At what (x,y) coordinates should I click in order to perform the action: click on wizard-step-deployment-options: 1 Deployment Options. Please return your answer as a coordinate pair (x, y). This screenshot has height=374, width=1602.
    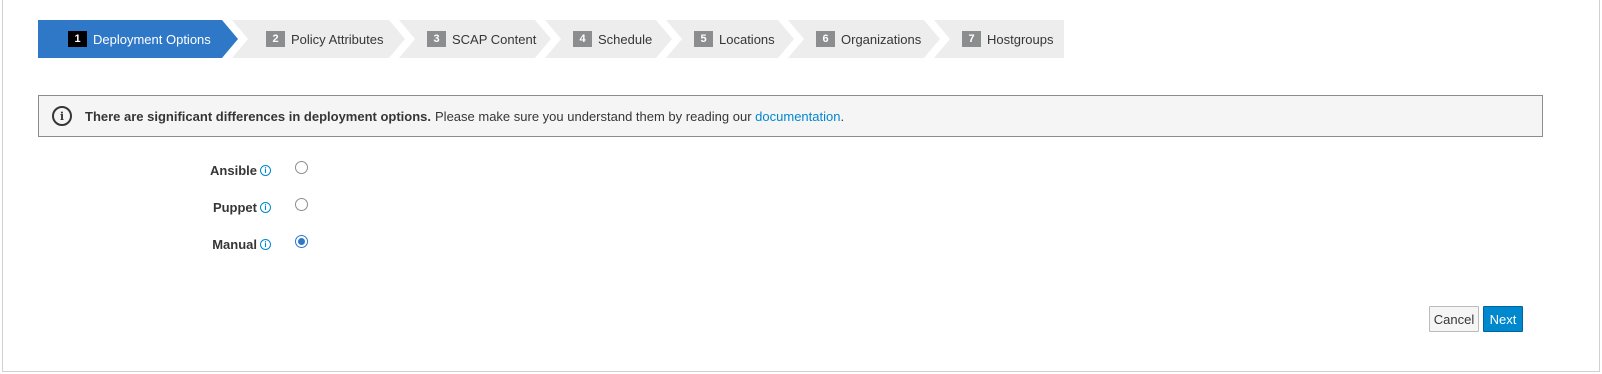
    Looking at the image, I should click on (138, 39).